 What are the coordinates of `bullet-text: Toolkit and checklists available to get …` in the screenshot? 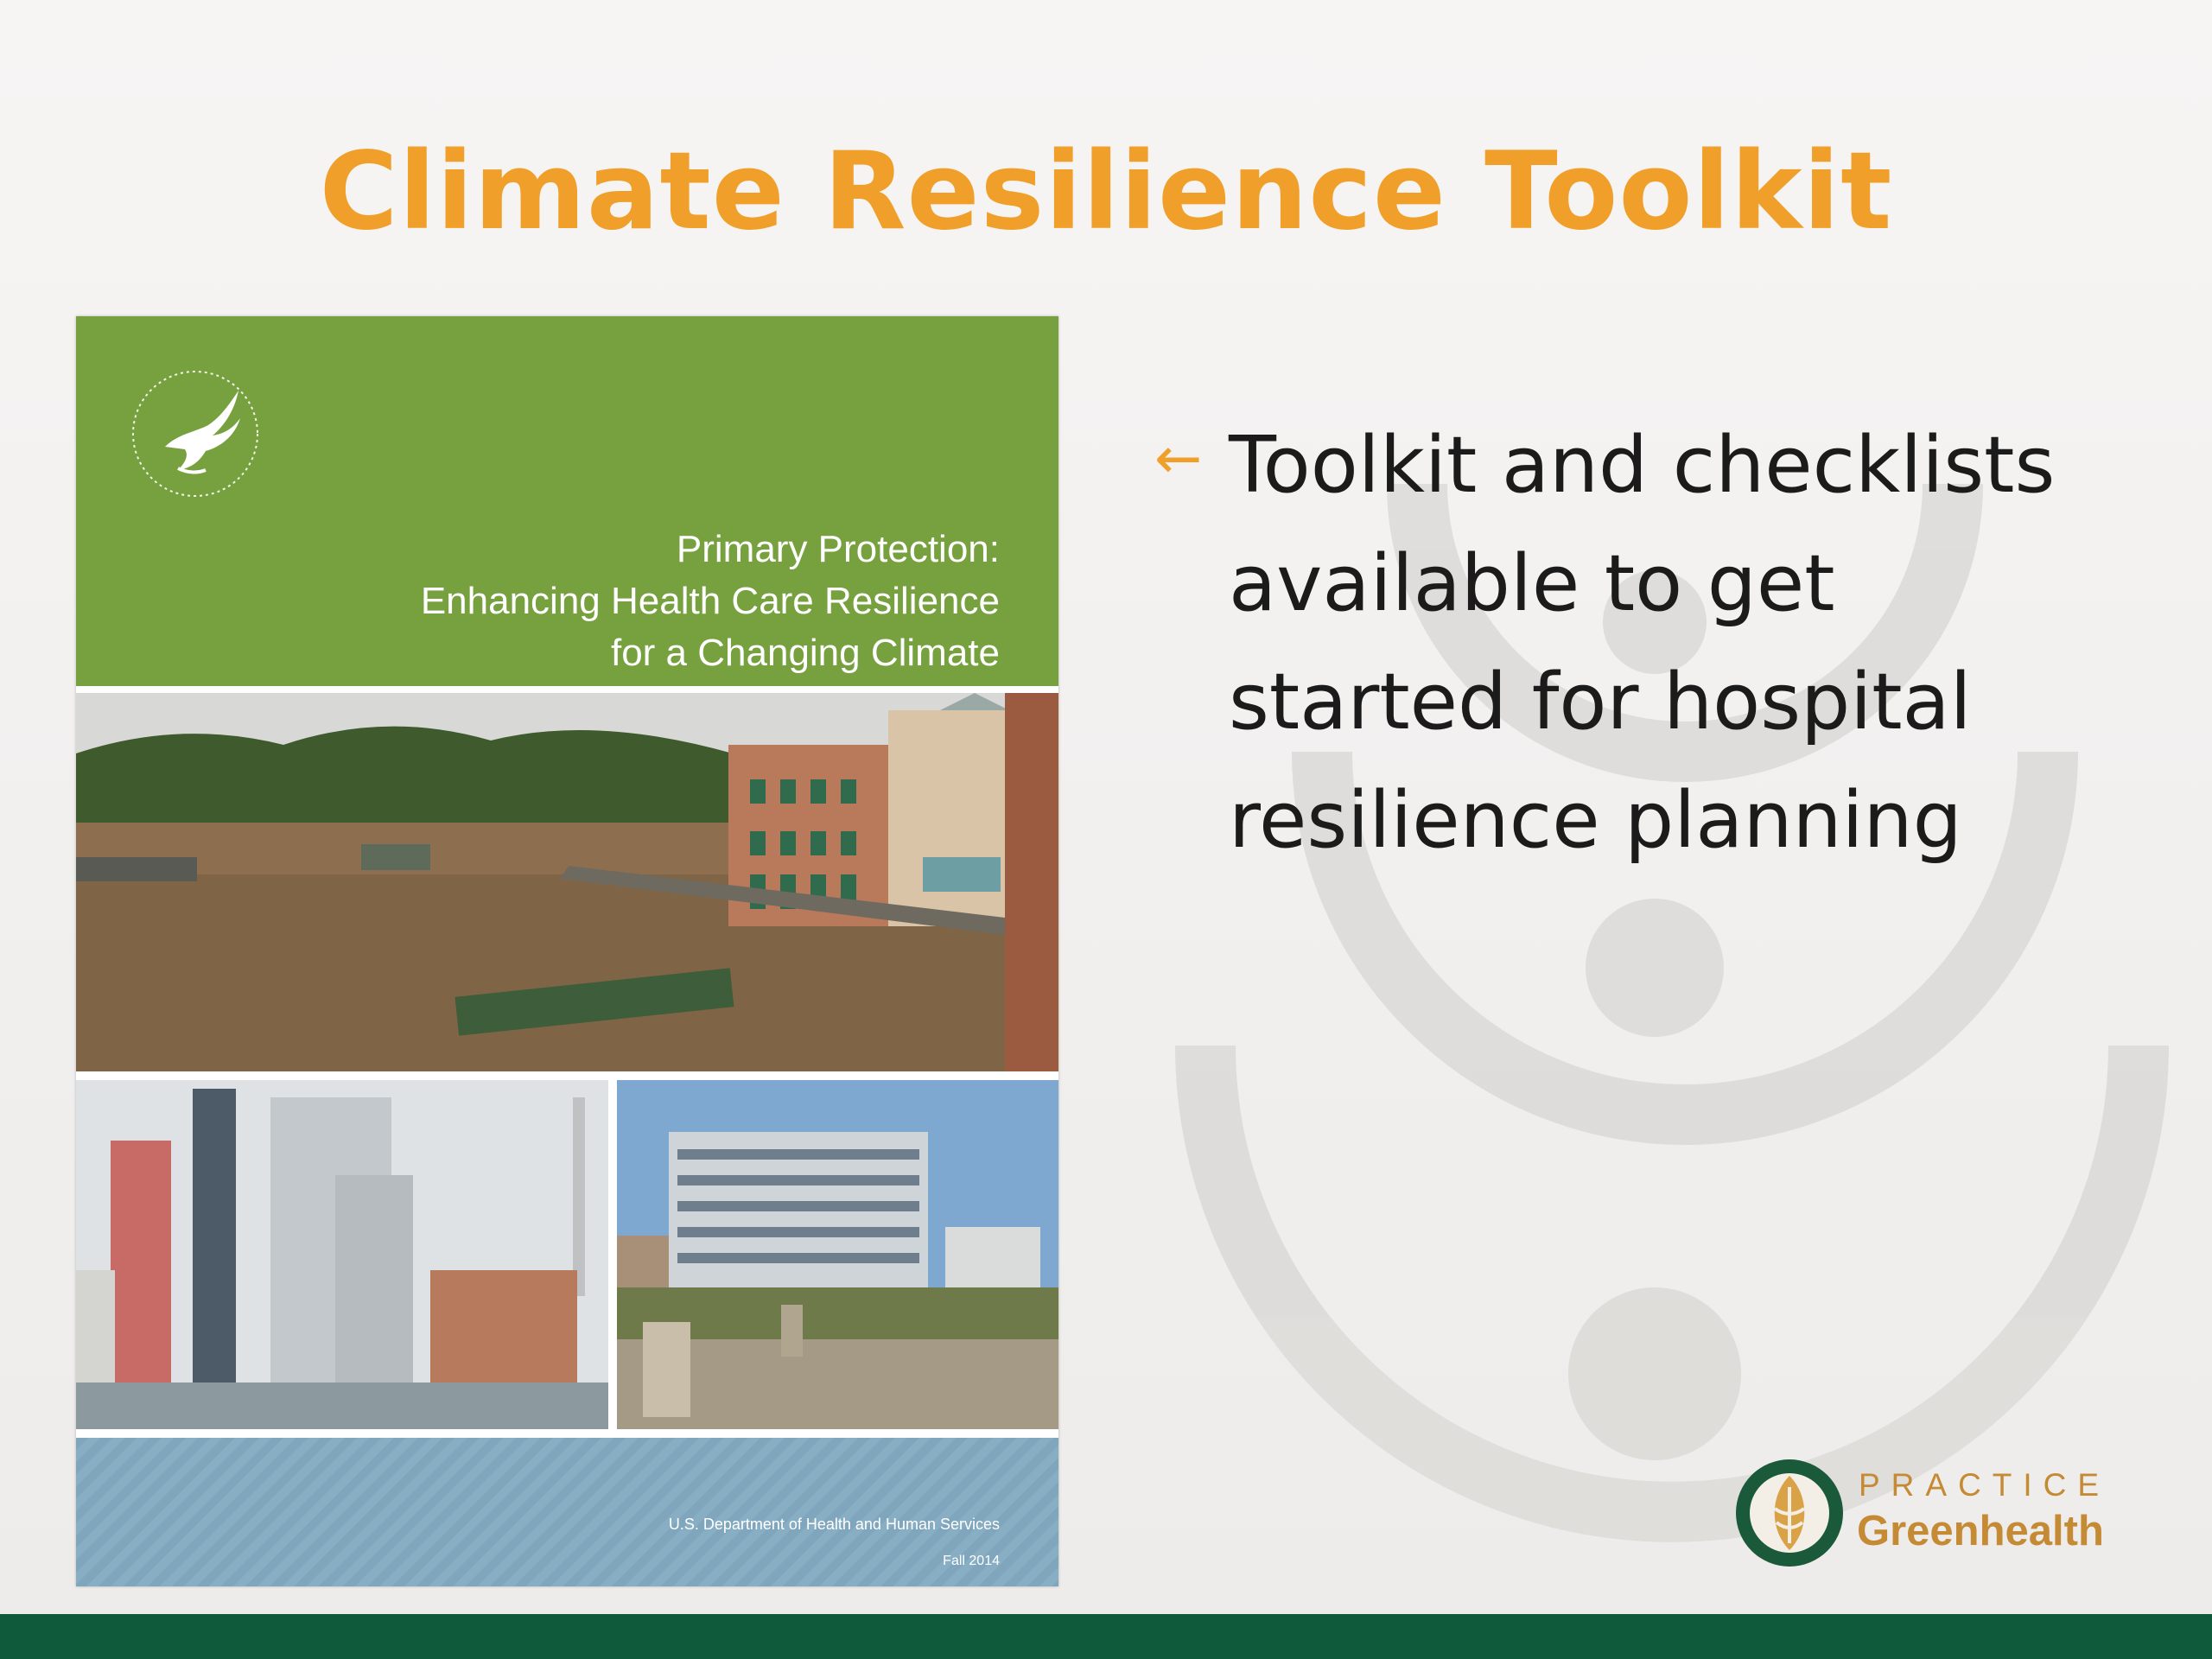 It's located at (1642, 643).